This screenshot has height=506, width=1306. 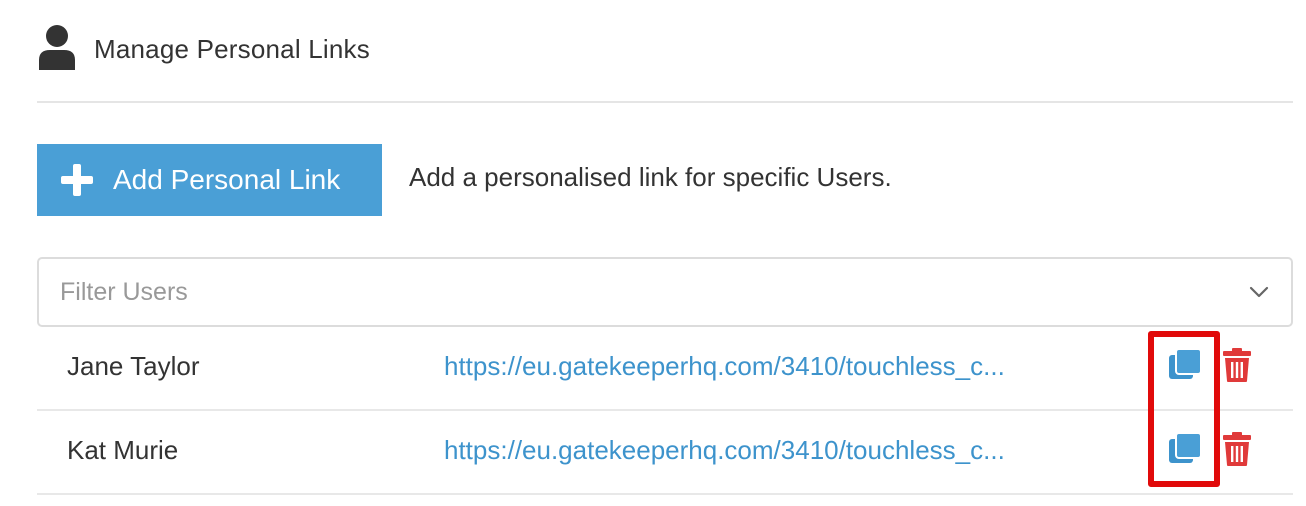 I want to click on page-header: Manage Personal Links, so click(x=203, y=49).